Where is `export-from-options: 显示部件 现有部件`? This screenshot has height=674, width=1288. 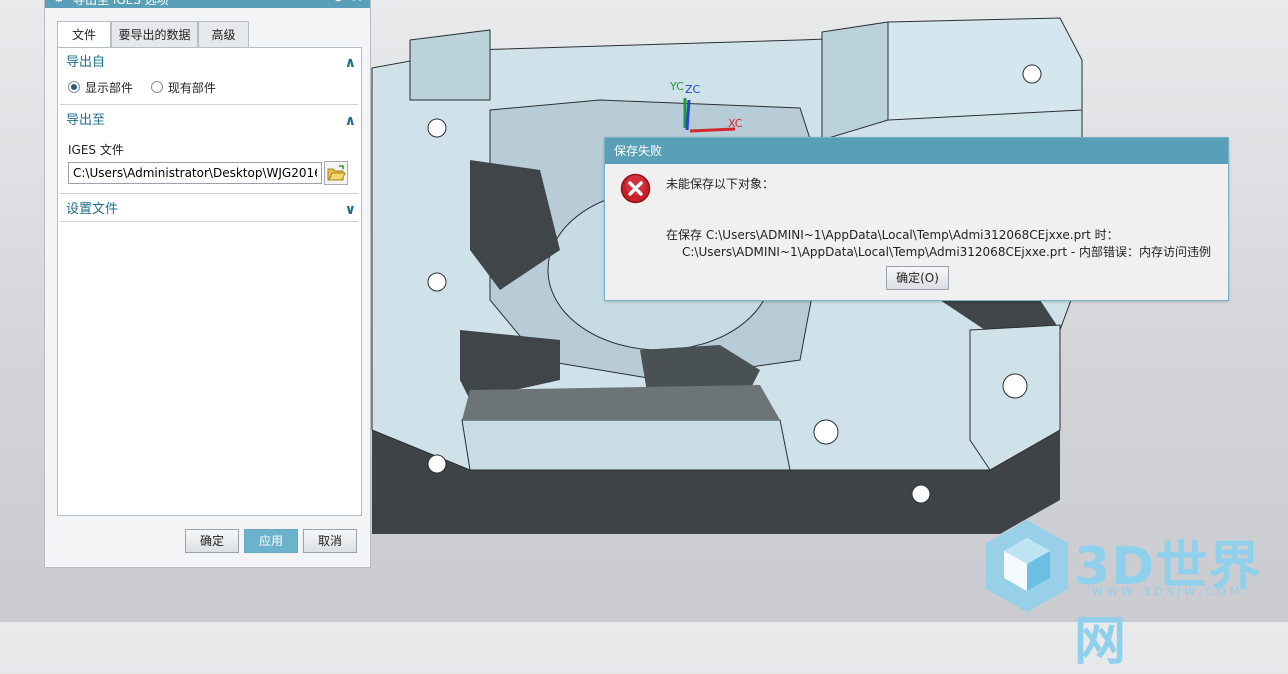 export-from-options: 显示部件 现有部件 is located at coordinates (142, 87).